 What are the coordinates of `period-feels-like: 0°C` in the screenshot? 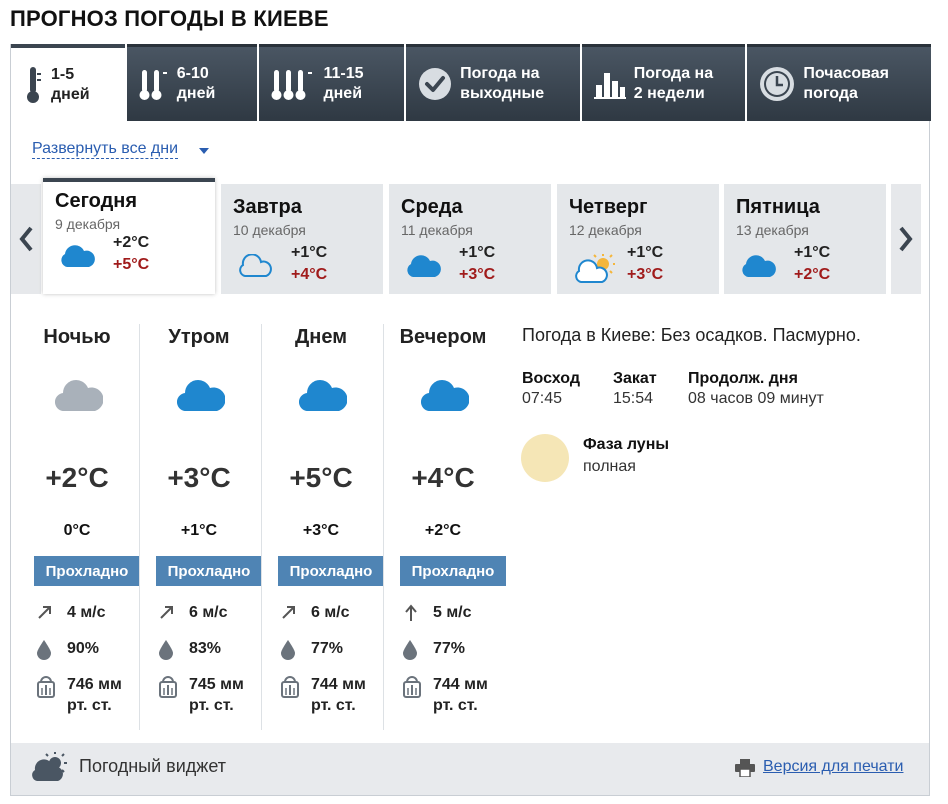 It's located at (77, 530).